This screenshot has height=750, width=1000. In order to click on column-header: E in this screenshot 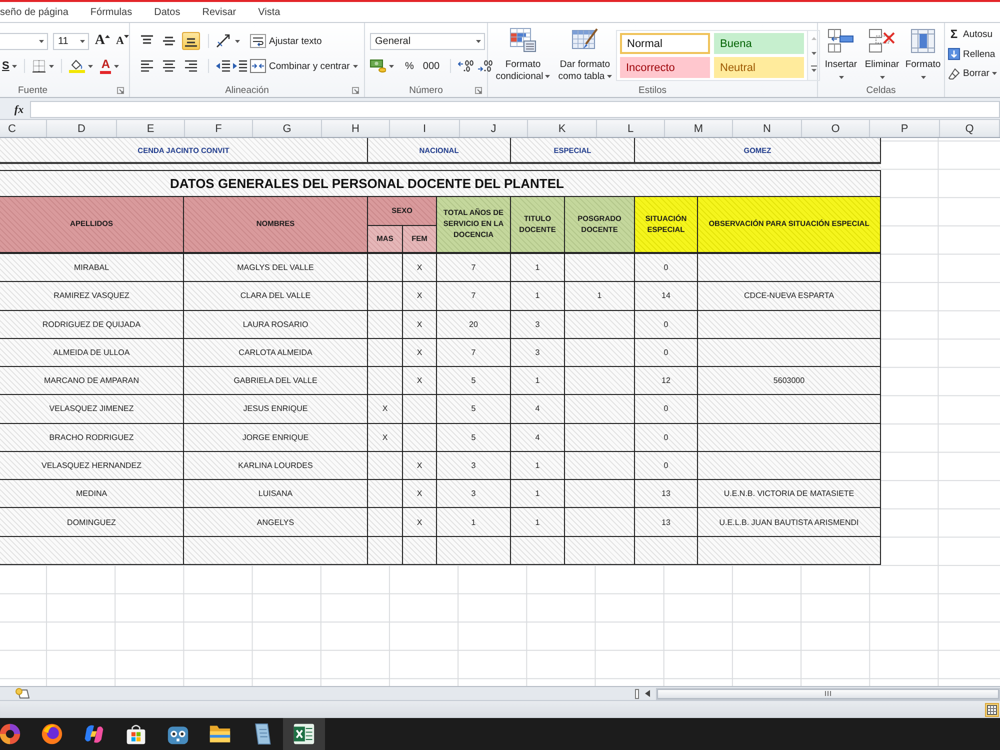, I will do `click(151, 128)`.